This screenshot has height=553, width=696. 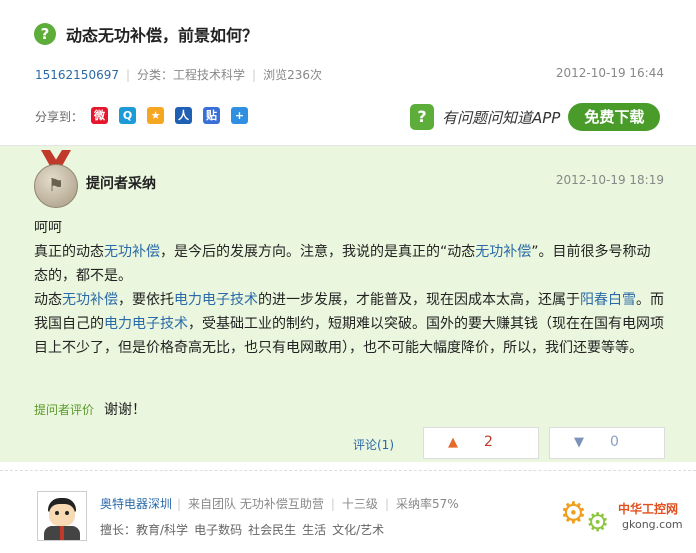 I want to click on zhidao-app-icon: ?, so click(x=422, y=117).